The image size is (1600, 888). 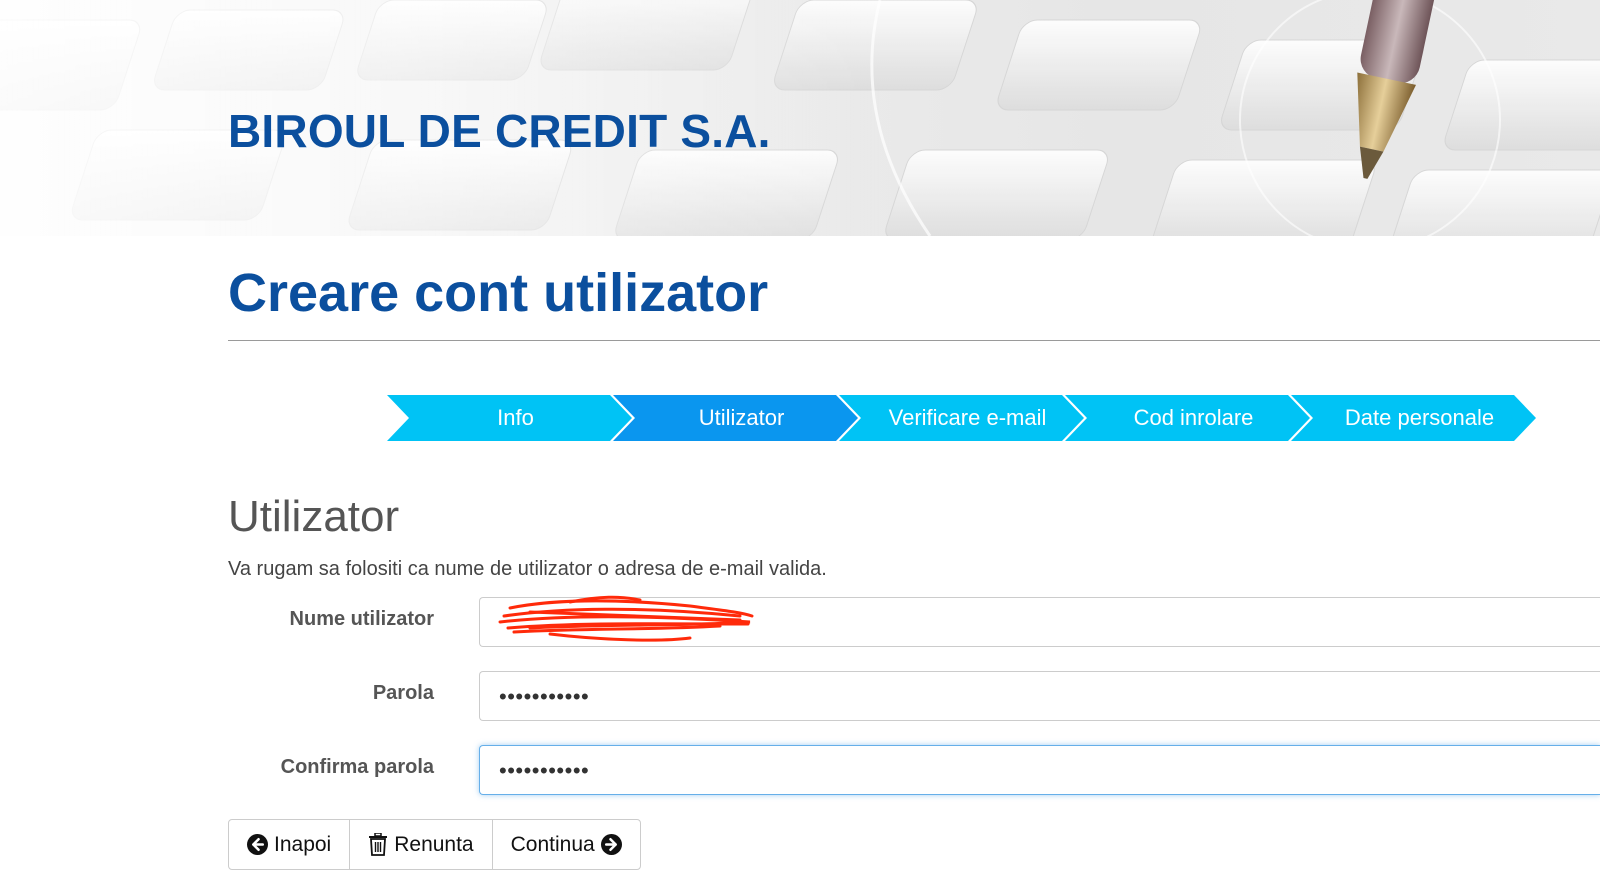 What do you see at coordinates (1039, 770) in the screenshot?
I see `confirm-password-field: •••••••••••` at bounding box center [1039, 770].